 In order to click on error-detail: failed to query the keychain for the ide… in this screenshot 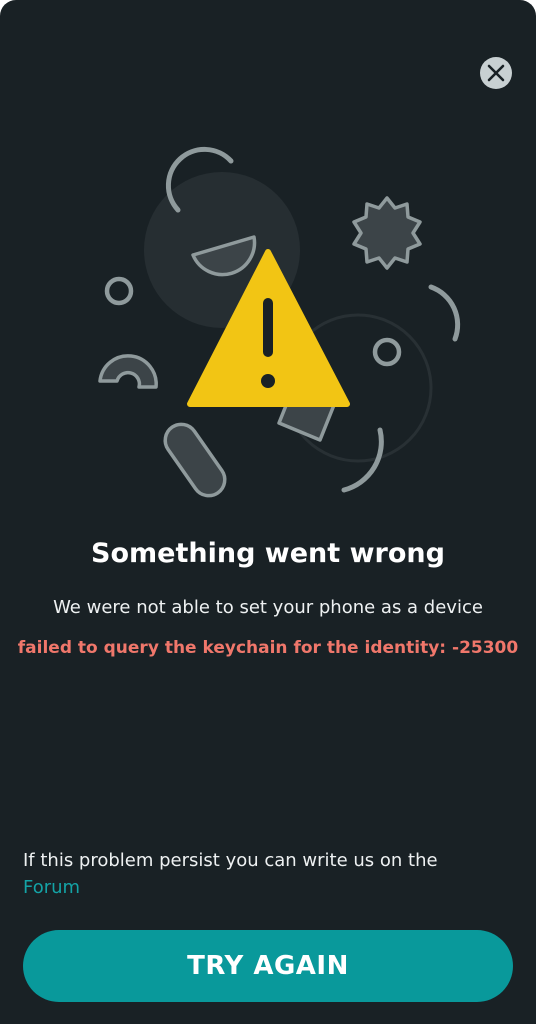, I will do `click(268, 648)`.